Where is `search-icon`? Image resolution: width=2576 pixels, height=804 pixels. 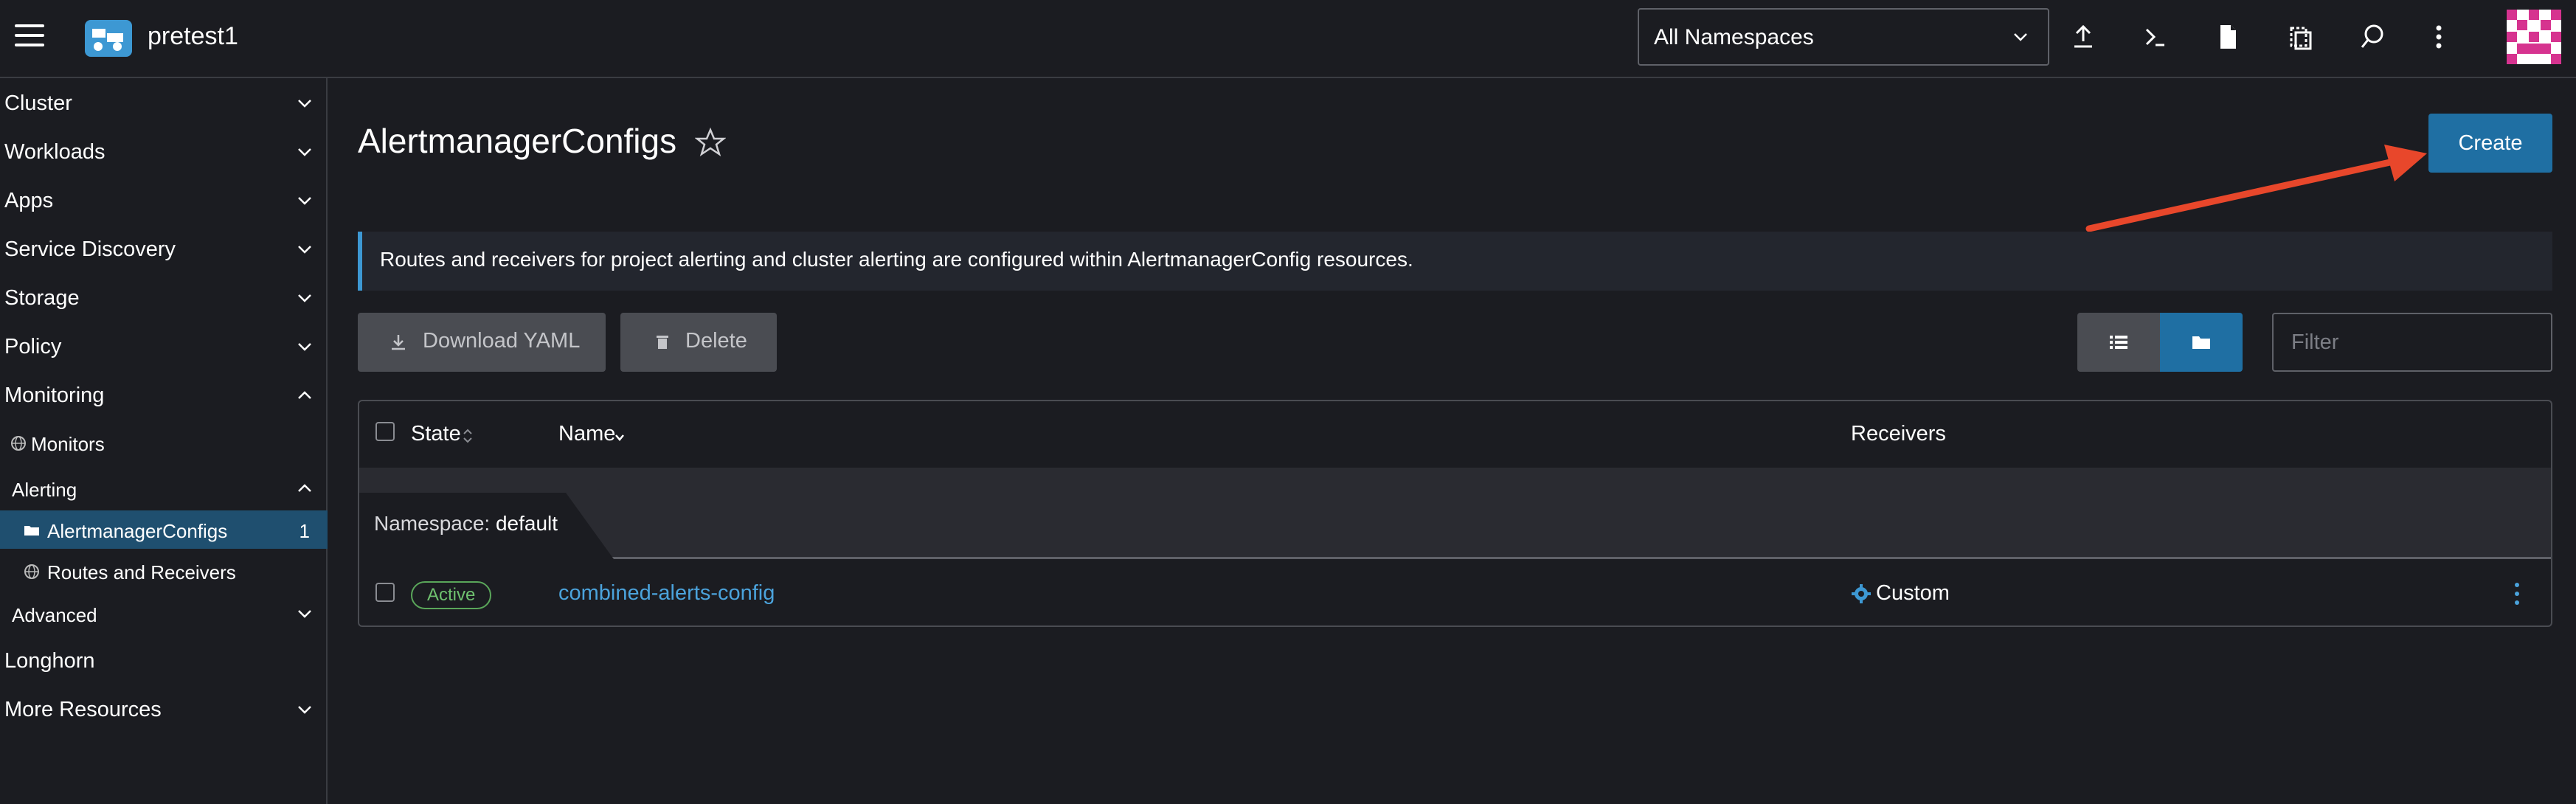 search-icon is located at coordinates (2373, 37).